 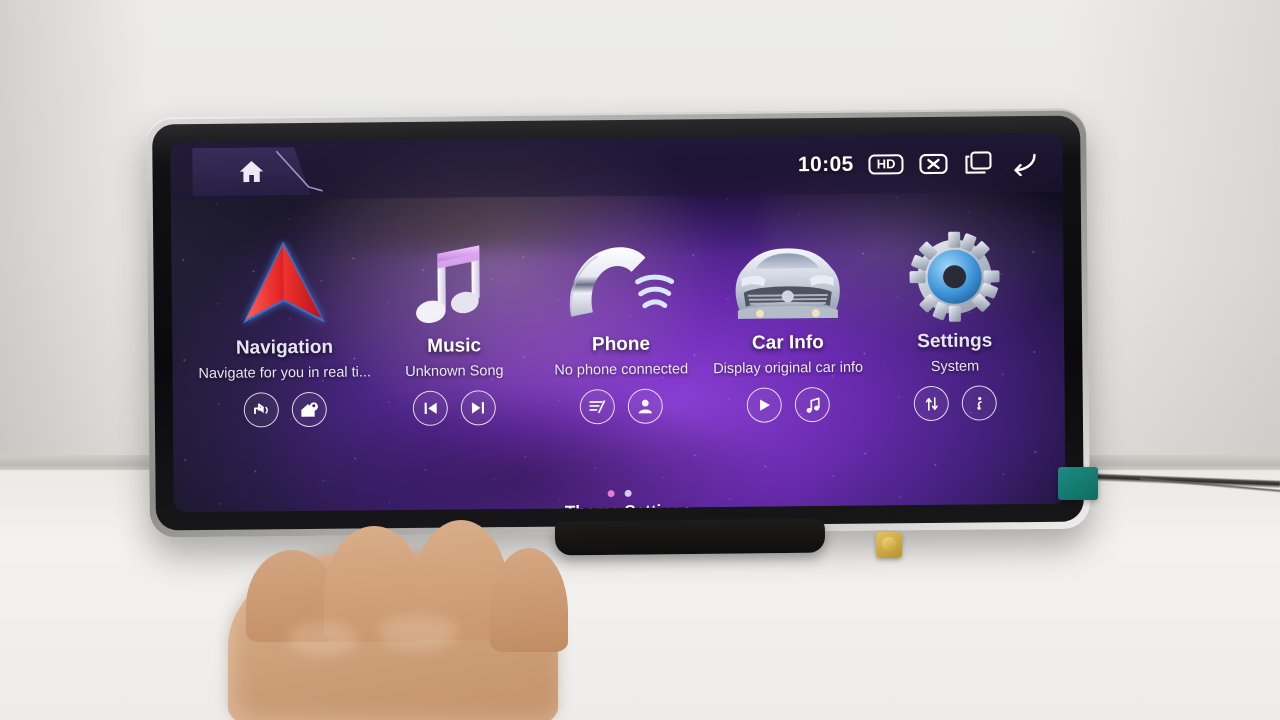 I want to click on recent-apps-icon, so click(x=978, y=163).